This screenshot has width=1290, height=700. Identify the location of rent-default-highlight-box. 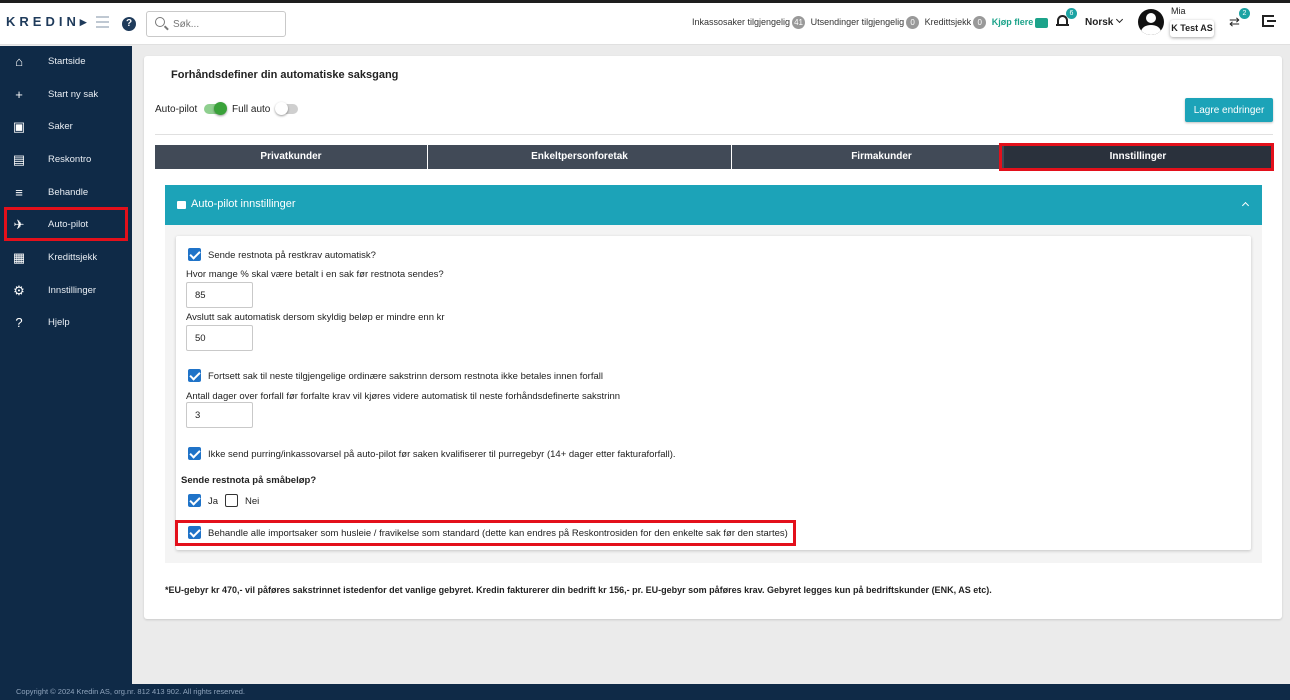
(485, 533).